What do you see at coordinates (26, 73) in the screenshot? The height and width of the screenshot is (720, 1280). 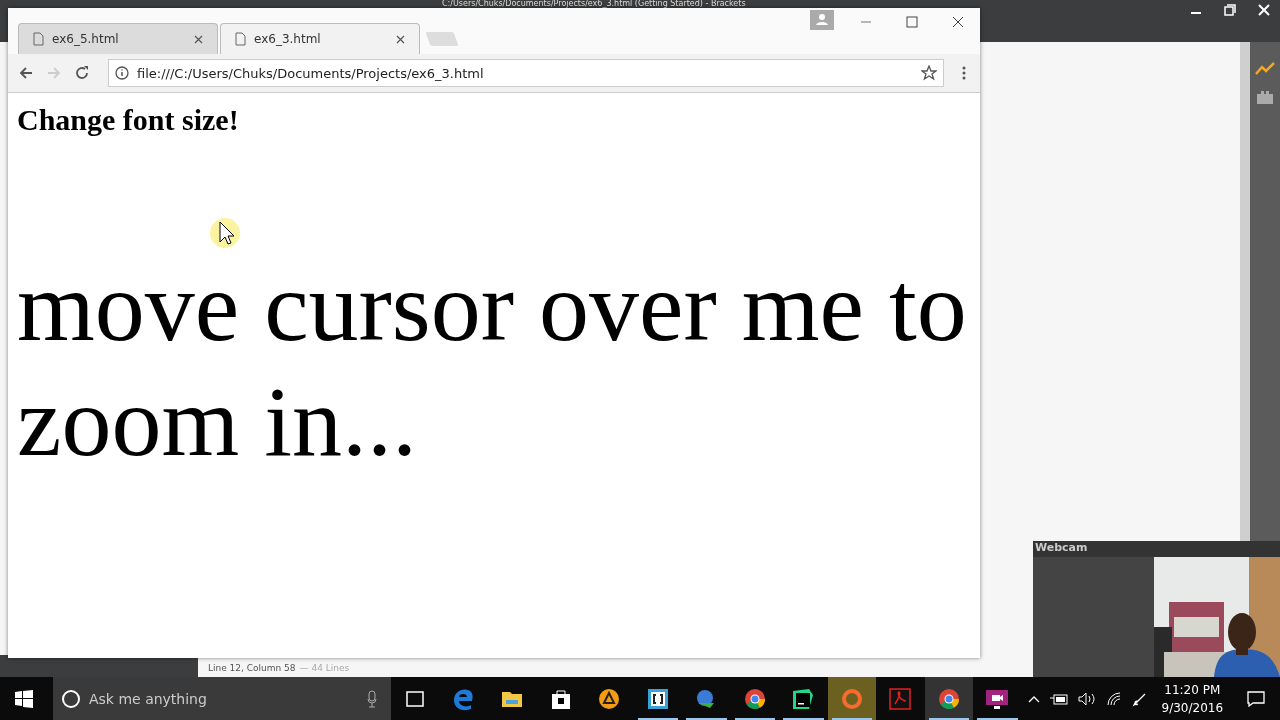 I see `back-icon` at bounding box center [26, 73].